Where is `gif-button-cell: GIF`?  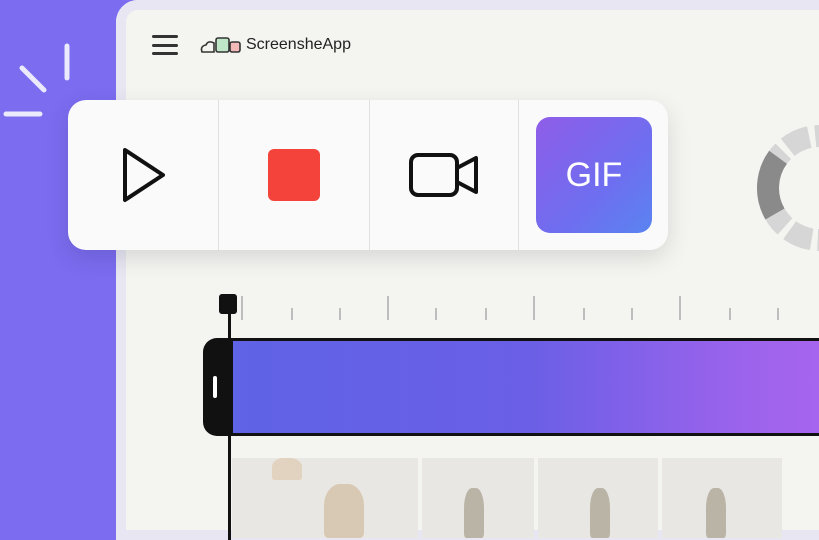 gif-button-cell: GIF is located at coordinates (593, 175).